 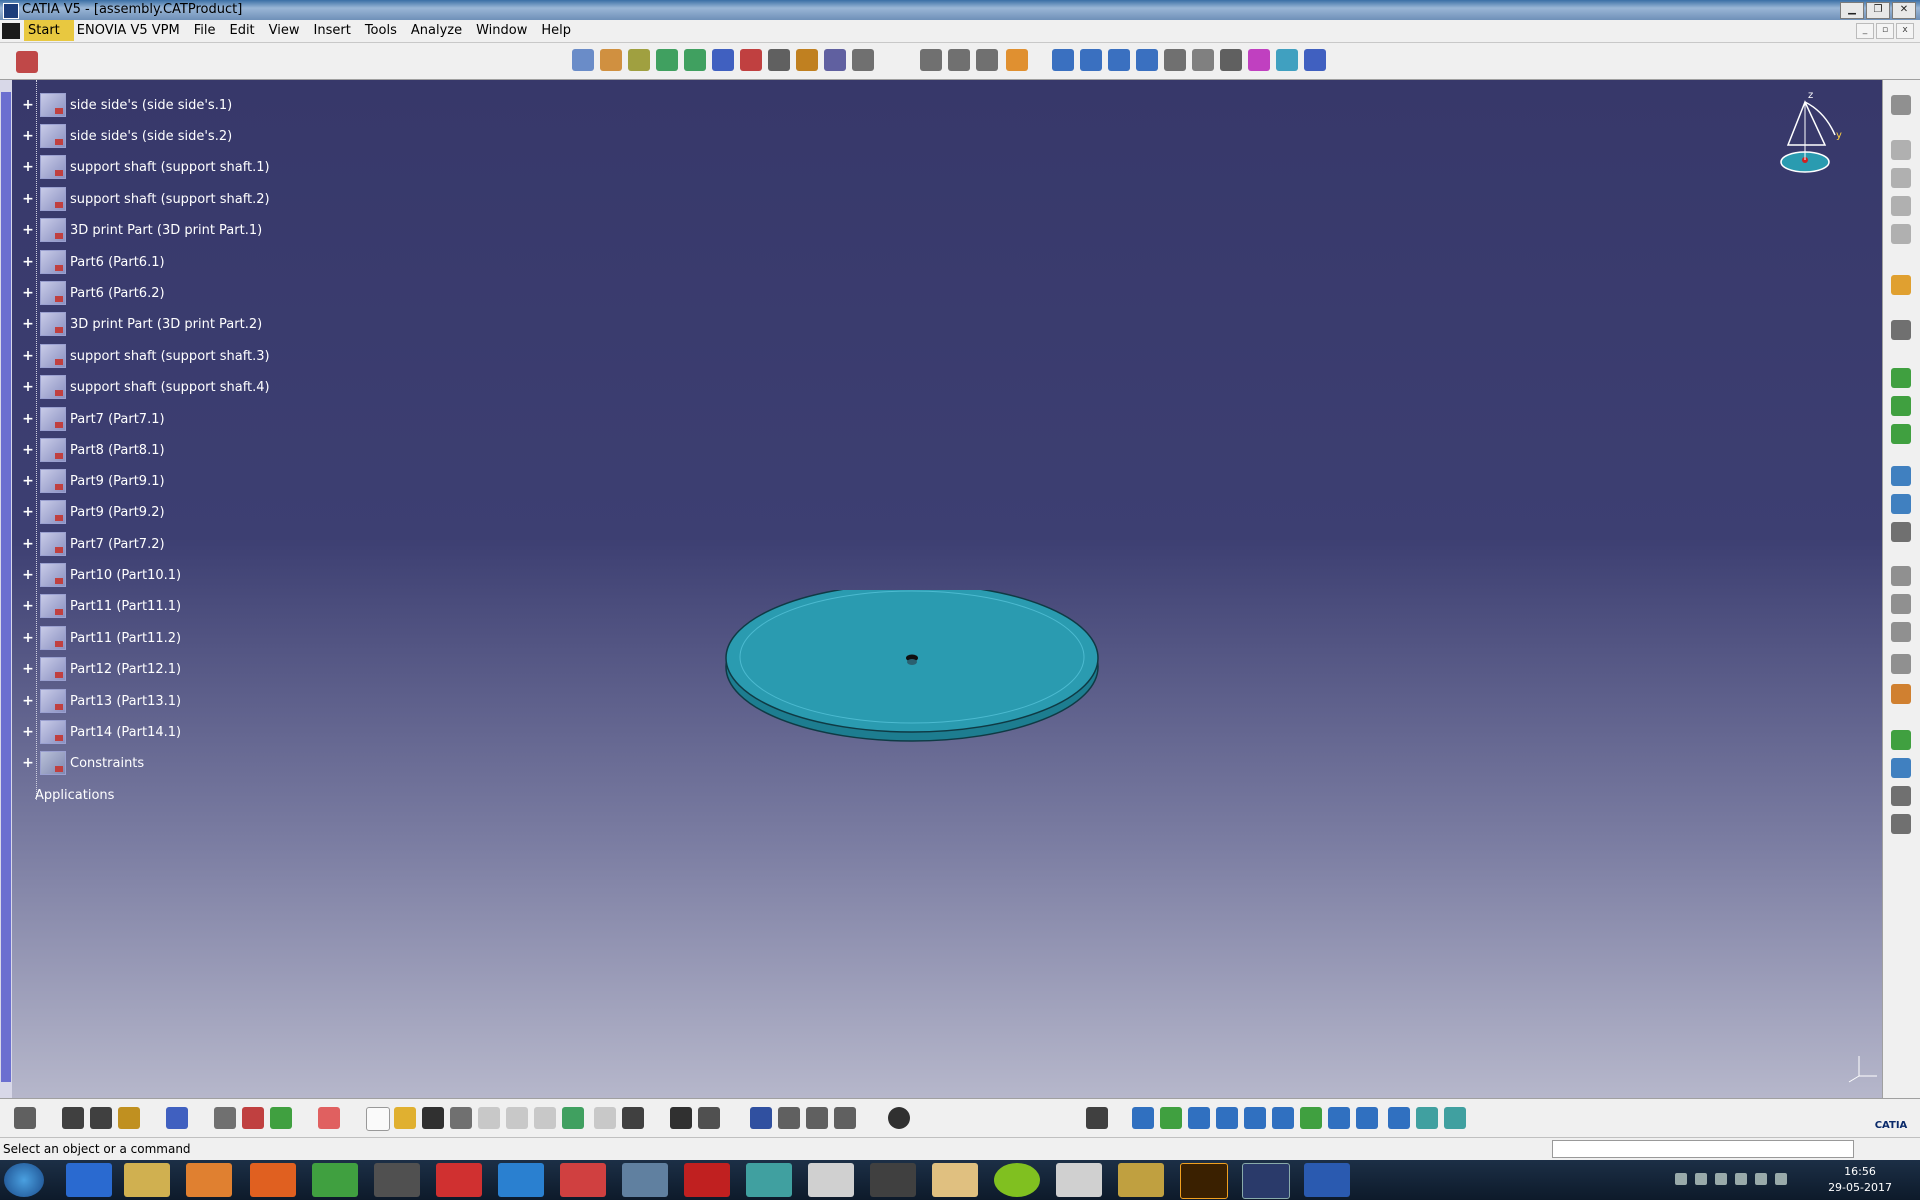 I want to click on firefox-icon, so click(x=273, y=1180).